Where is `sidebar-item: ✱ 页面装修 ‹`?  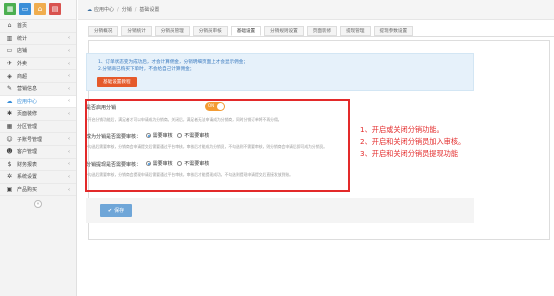
sidebar-item: ✱ 页面装修 ‹ is located at coordinates (38, 114).